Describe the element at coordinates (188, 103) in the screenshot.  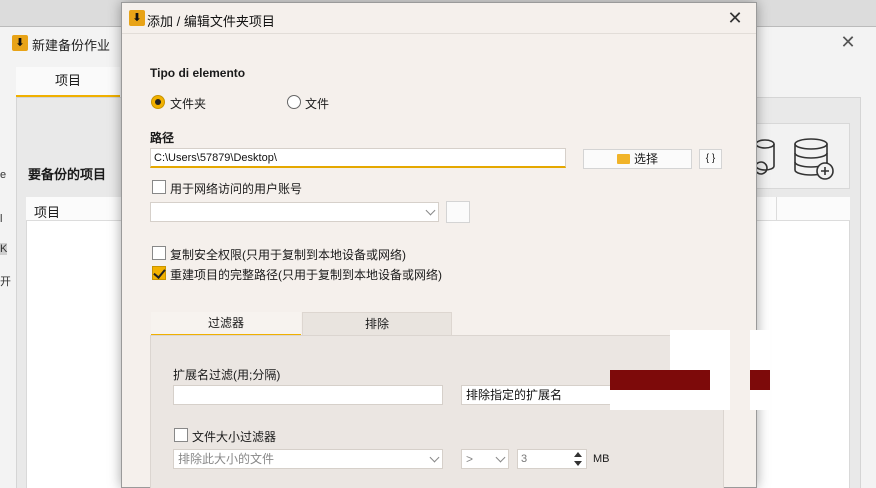
I see `radio-folder-label: 文件夹` at that location.